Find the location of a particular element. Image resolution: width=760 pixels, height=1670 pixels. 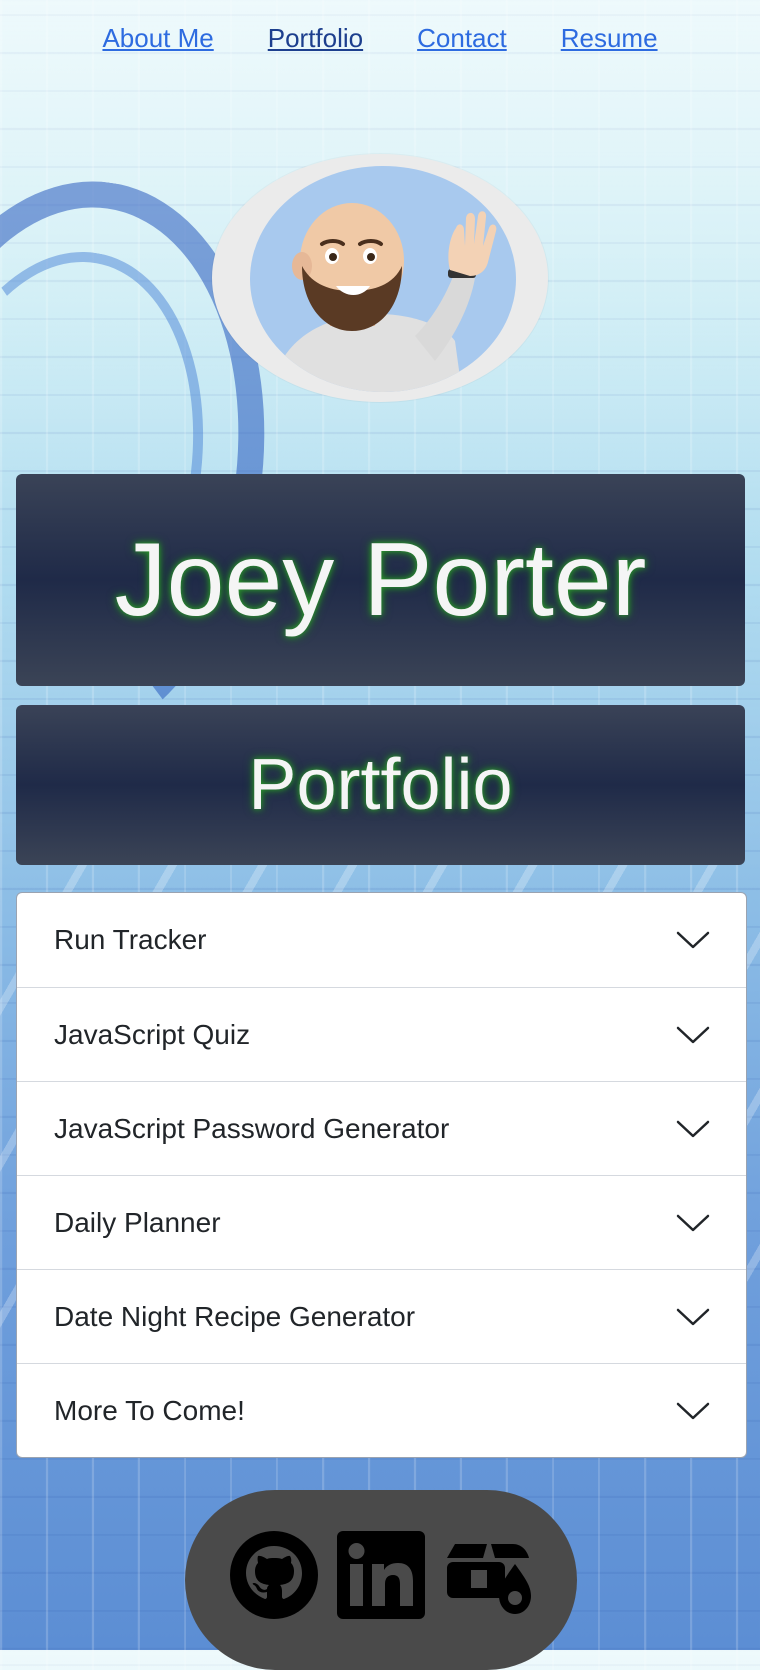

accordion-item-password-generator: JavaScript Password Generator is located at coordinates (381, 1128).